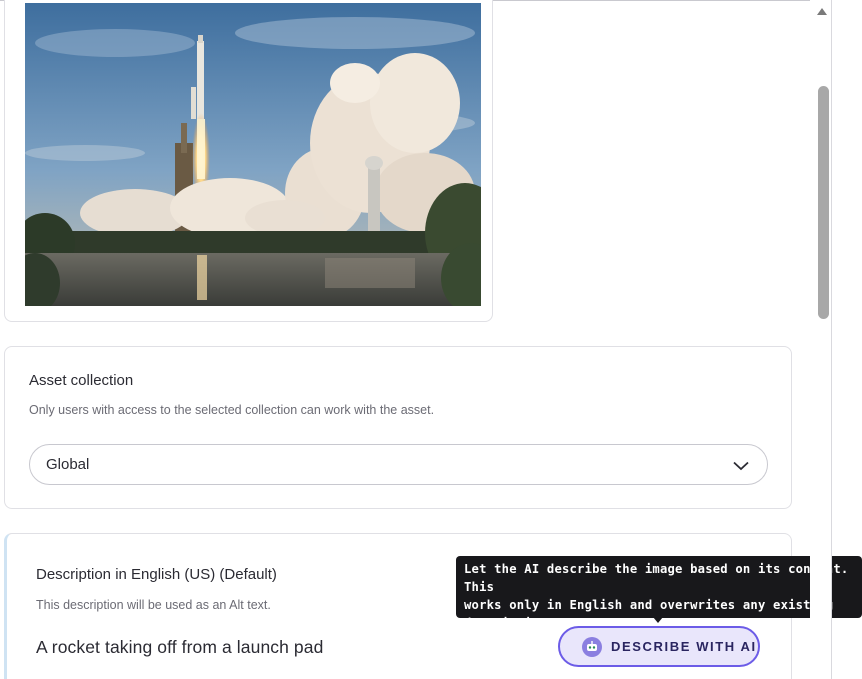 Image resolution: width=862 pixels, height=679 pixels. I want to click on describe-with-ai-label: DESCRIBE WITH AI, so click(684, 646).